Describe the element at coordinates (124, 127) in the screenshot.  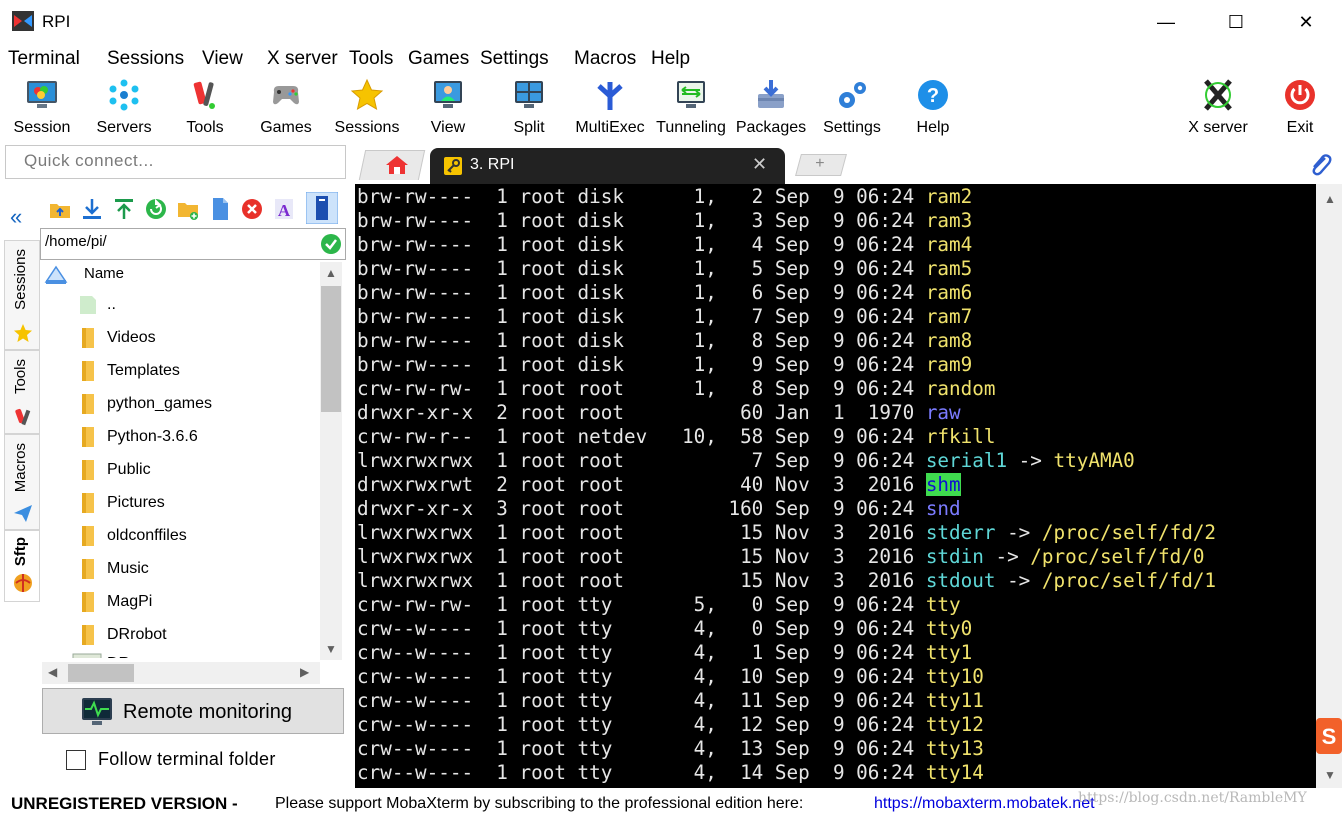
I see `servers-label: Servers` at that location.